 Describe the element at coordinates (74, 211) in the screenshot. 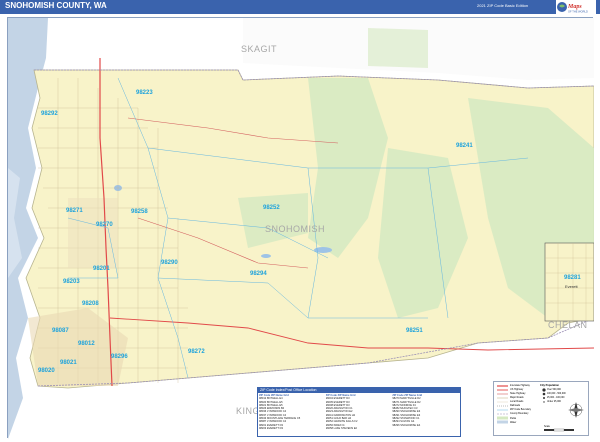

I see `zip-label: 98271` at that location.